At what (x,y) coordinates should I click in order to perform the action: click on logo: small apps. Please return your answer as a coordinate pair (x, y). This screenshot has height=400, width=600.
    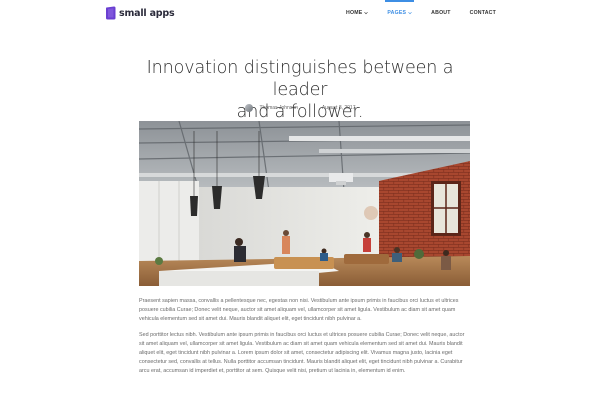
    Looking at the image, I should click on (140, 13).